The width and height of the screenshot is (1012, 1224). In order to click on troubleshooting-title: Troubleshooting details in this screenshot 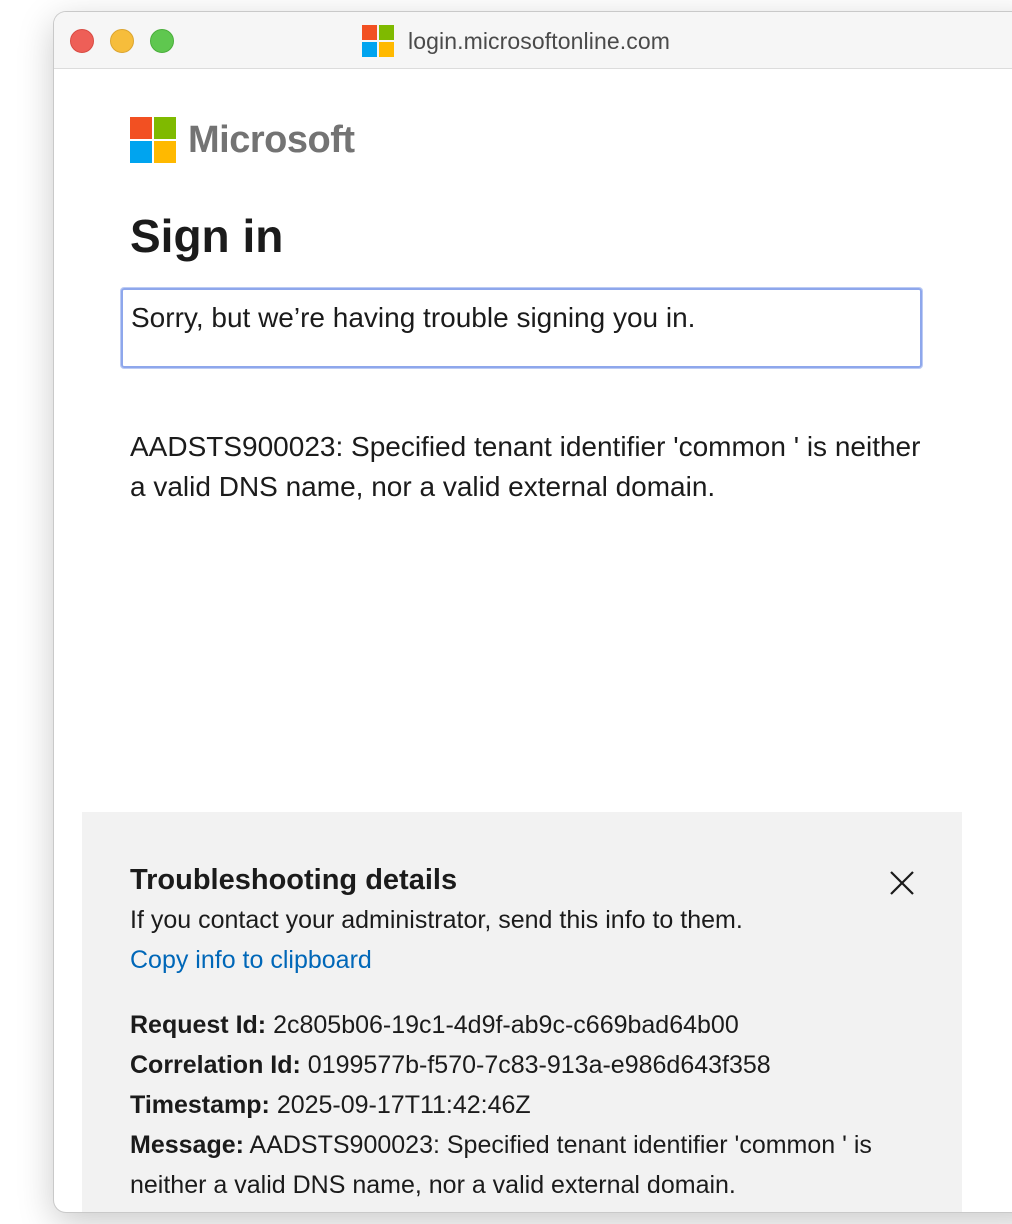, I will do `click(294, 880)`.